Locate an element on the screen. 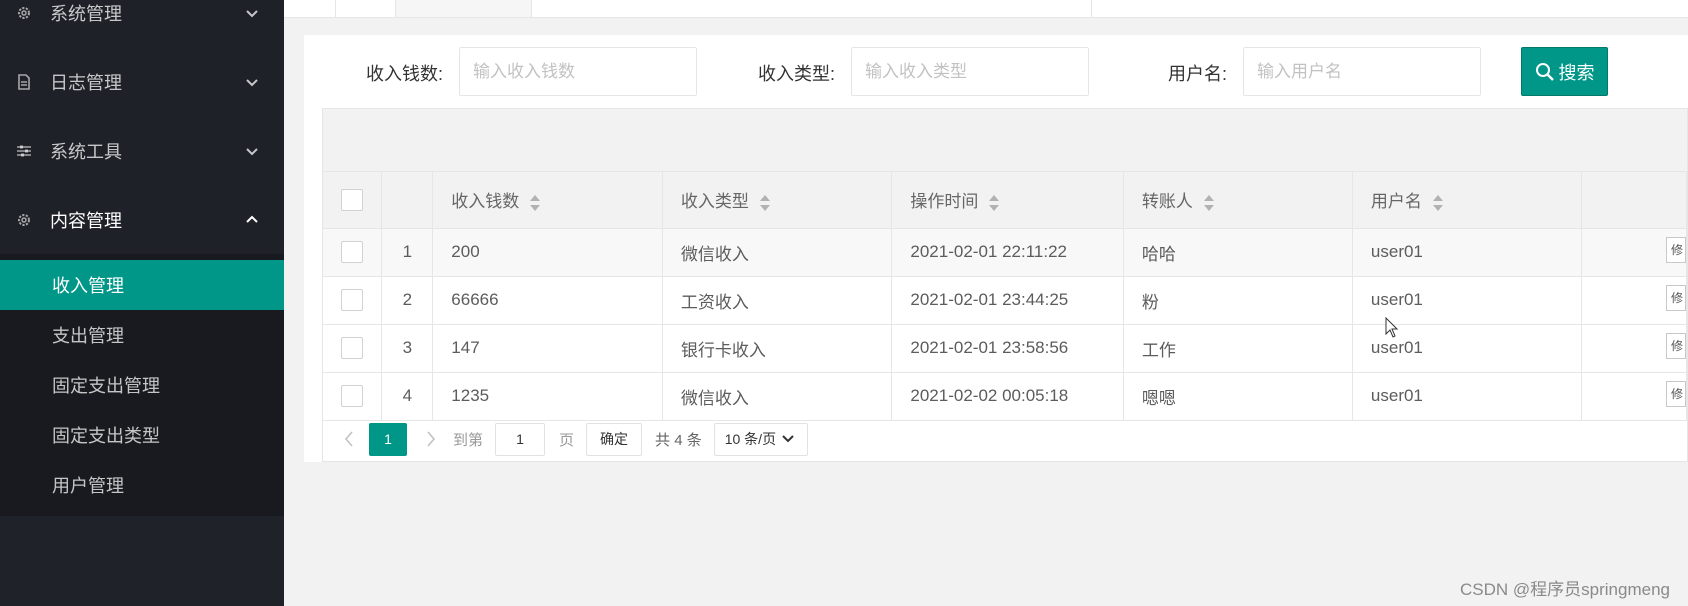  tab-active is located at coordinates (464, 8).